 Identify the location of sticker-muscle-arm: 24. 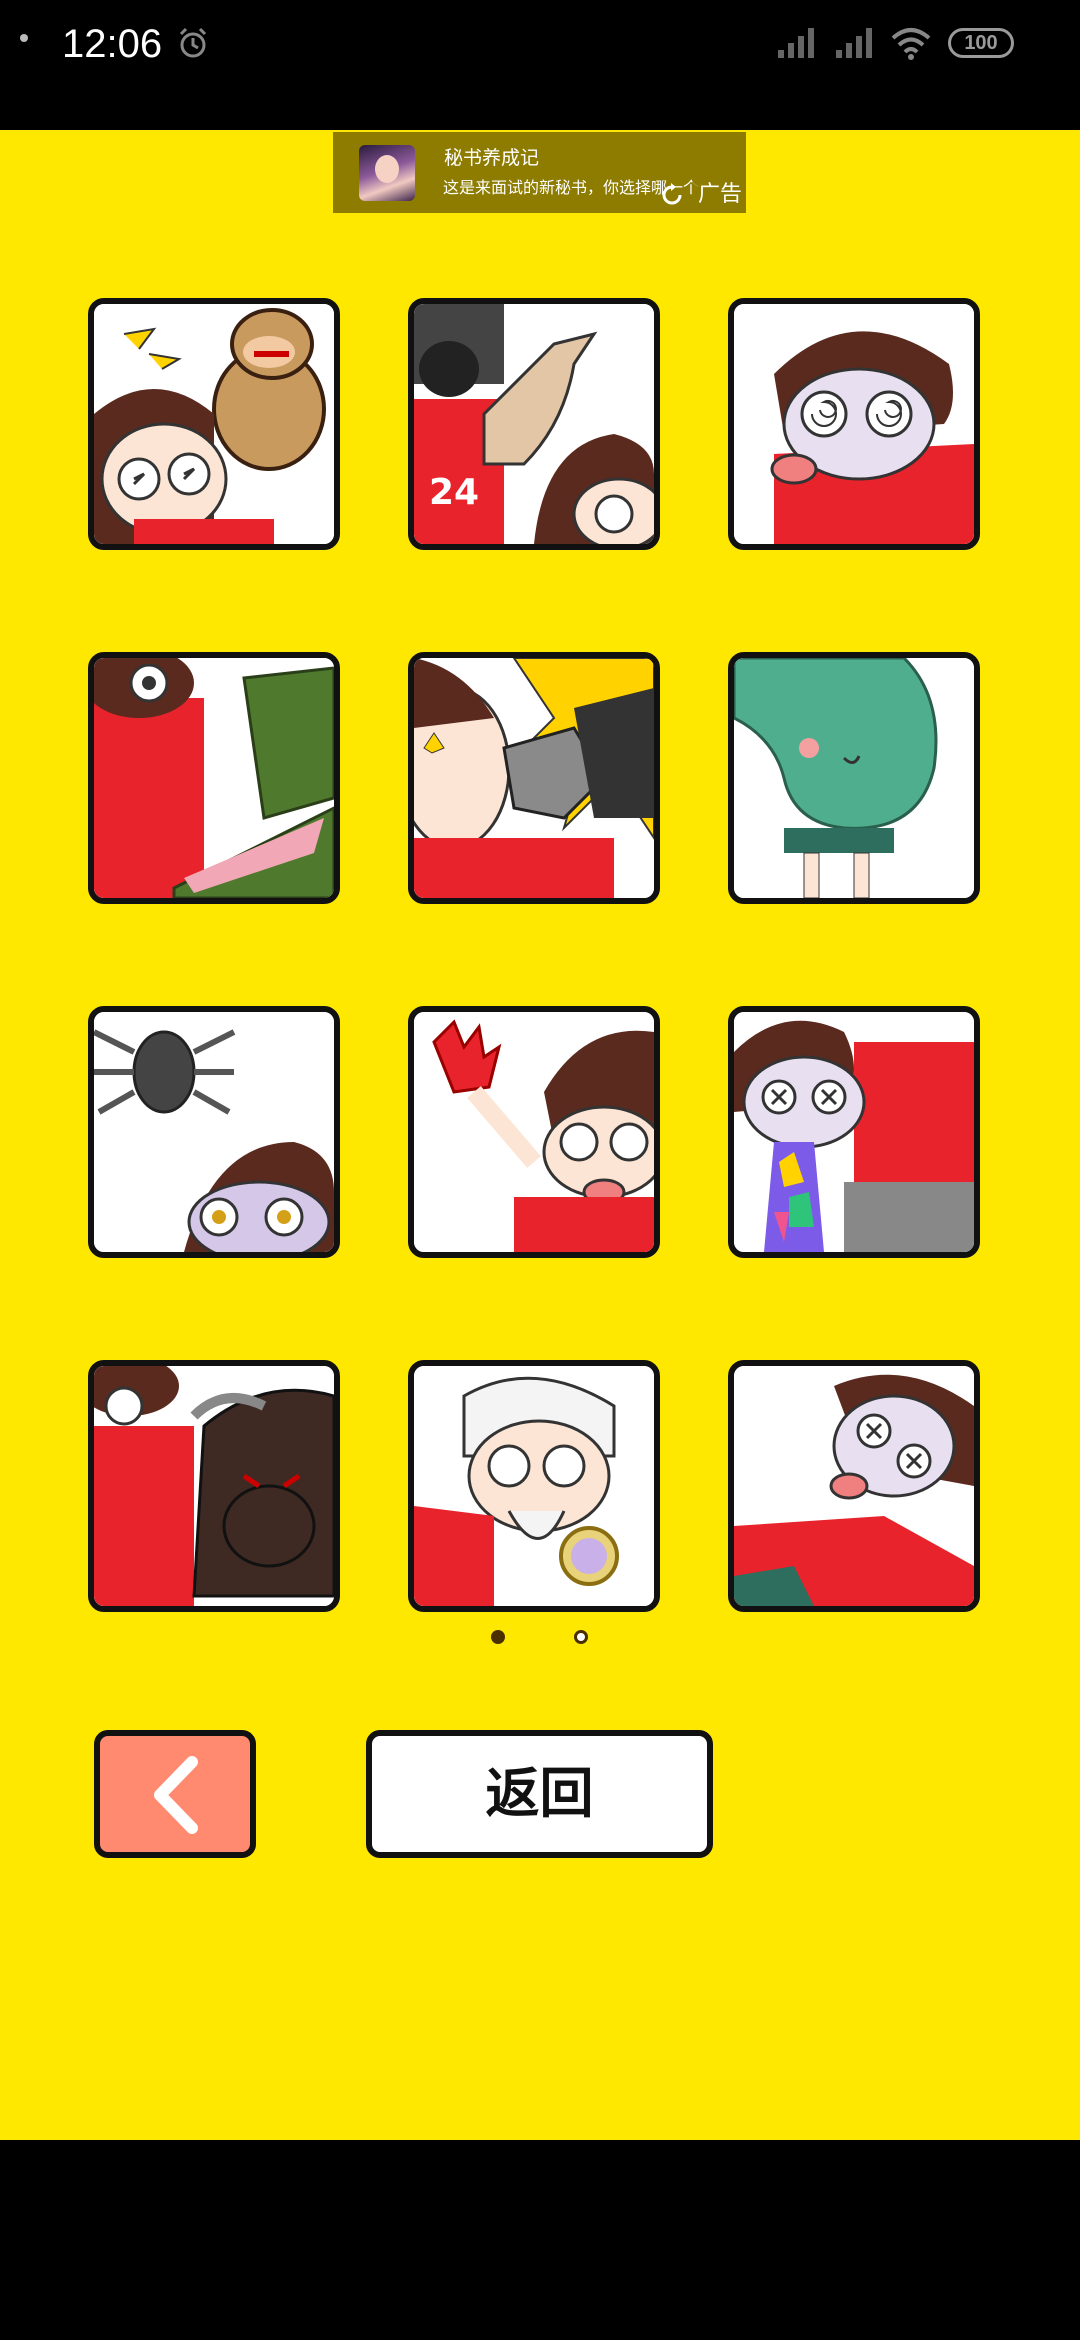
(534, 424).